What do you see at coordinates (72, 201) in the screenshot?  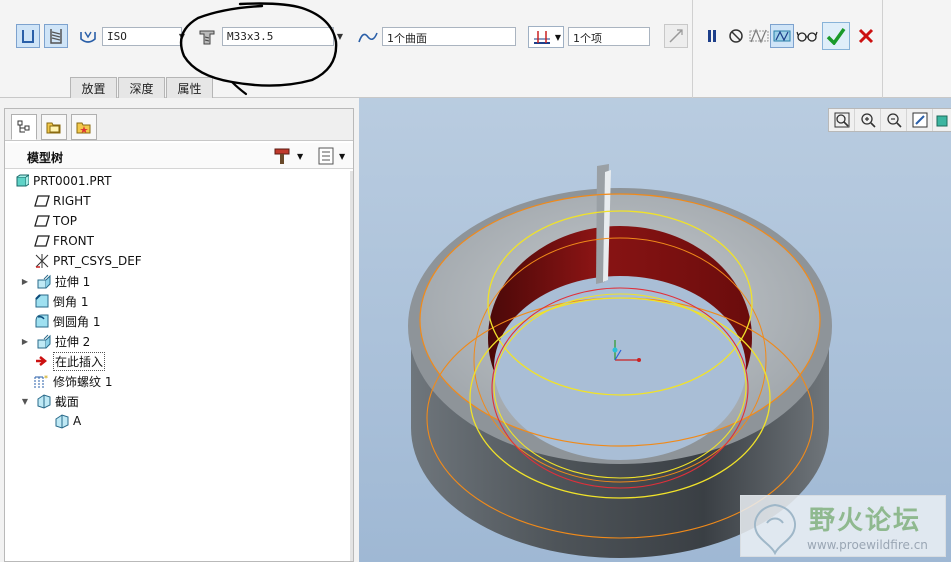 I see `tree-item-label: RIGHT` at bounding box center [72, 201].